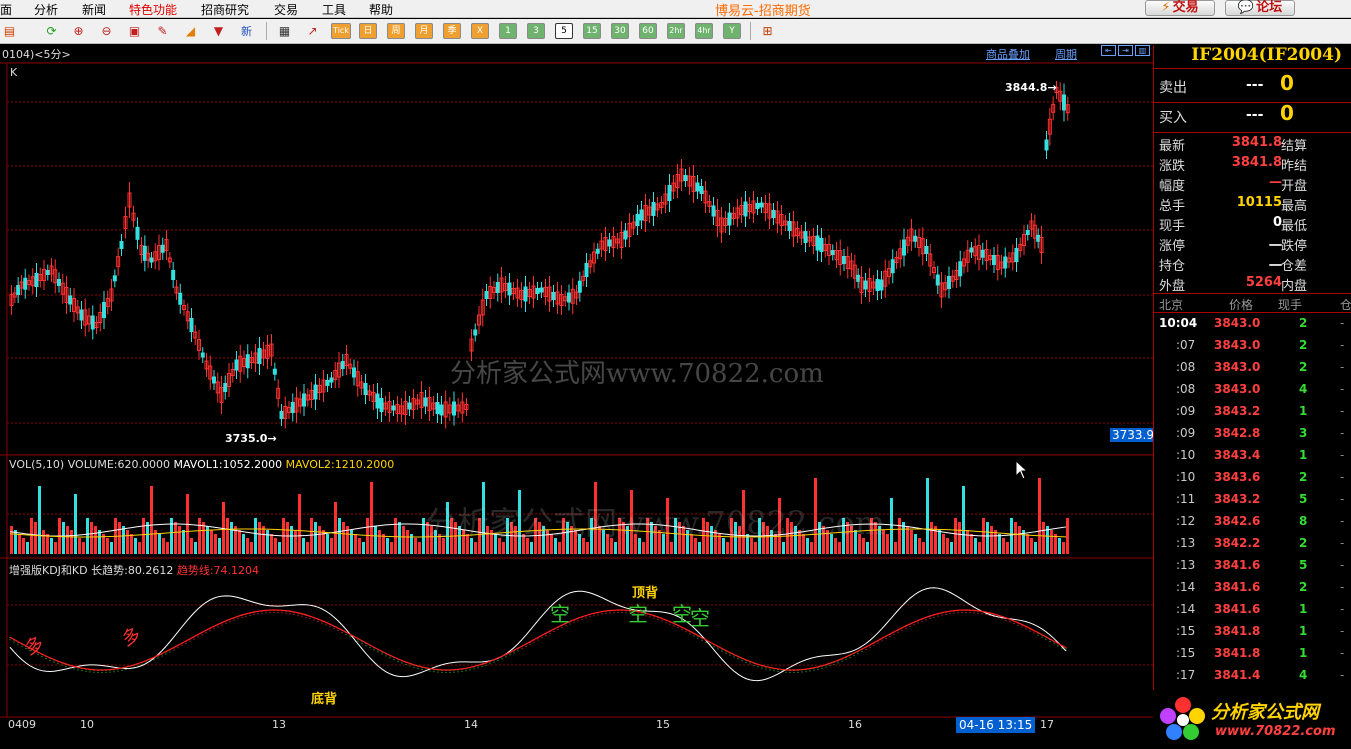 This screenshot has height=749, width=1351. I want to click on tick-header-city: 北京, so click(1171, 305).